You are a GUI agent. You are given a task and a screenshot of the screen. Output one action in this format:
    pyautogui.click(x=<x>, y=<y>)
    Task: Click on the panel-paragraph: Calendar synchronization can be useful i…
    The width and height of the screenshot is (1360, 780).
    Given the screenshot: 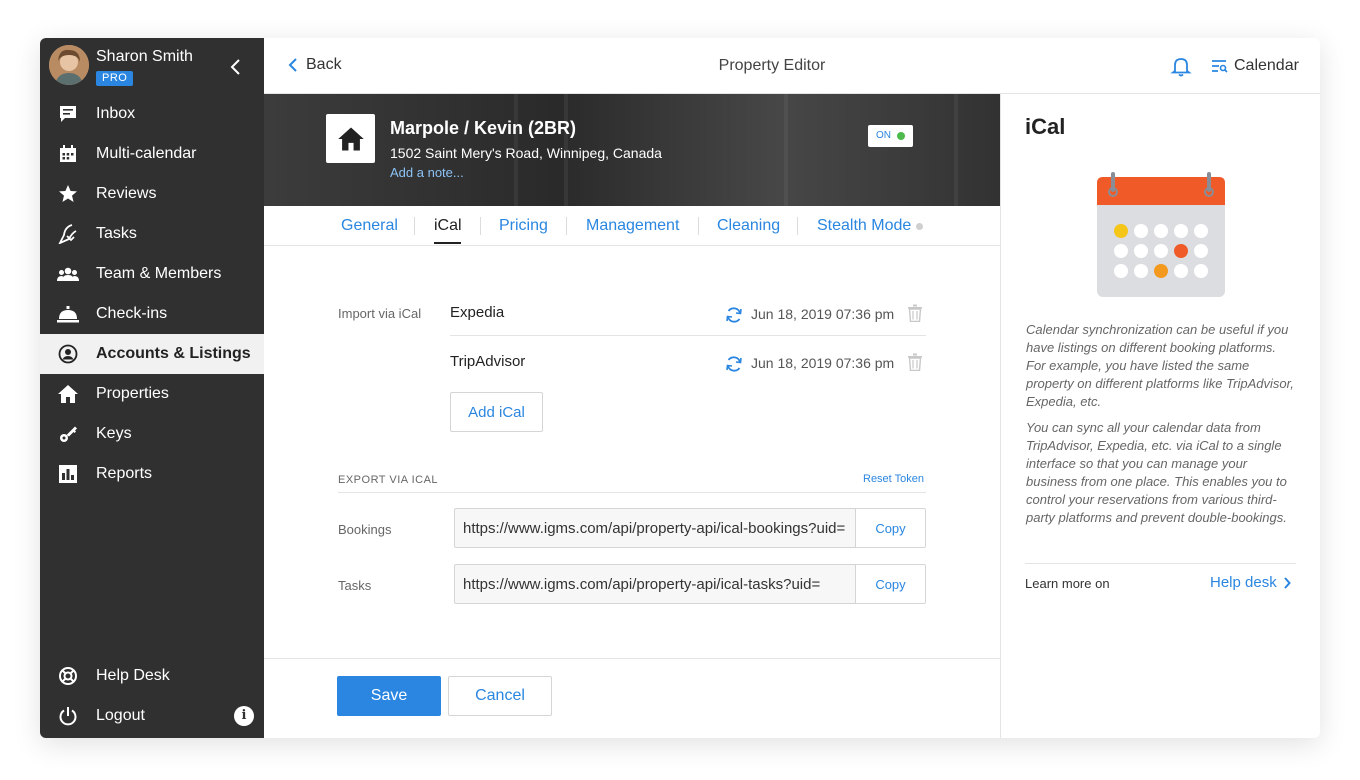 What is the action you would take?
    pyautogui.click(x=1160, y=365)
    